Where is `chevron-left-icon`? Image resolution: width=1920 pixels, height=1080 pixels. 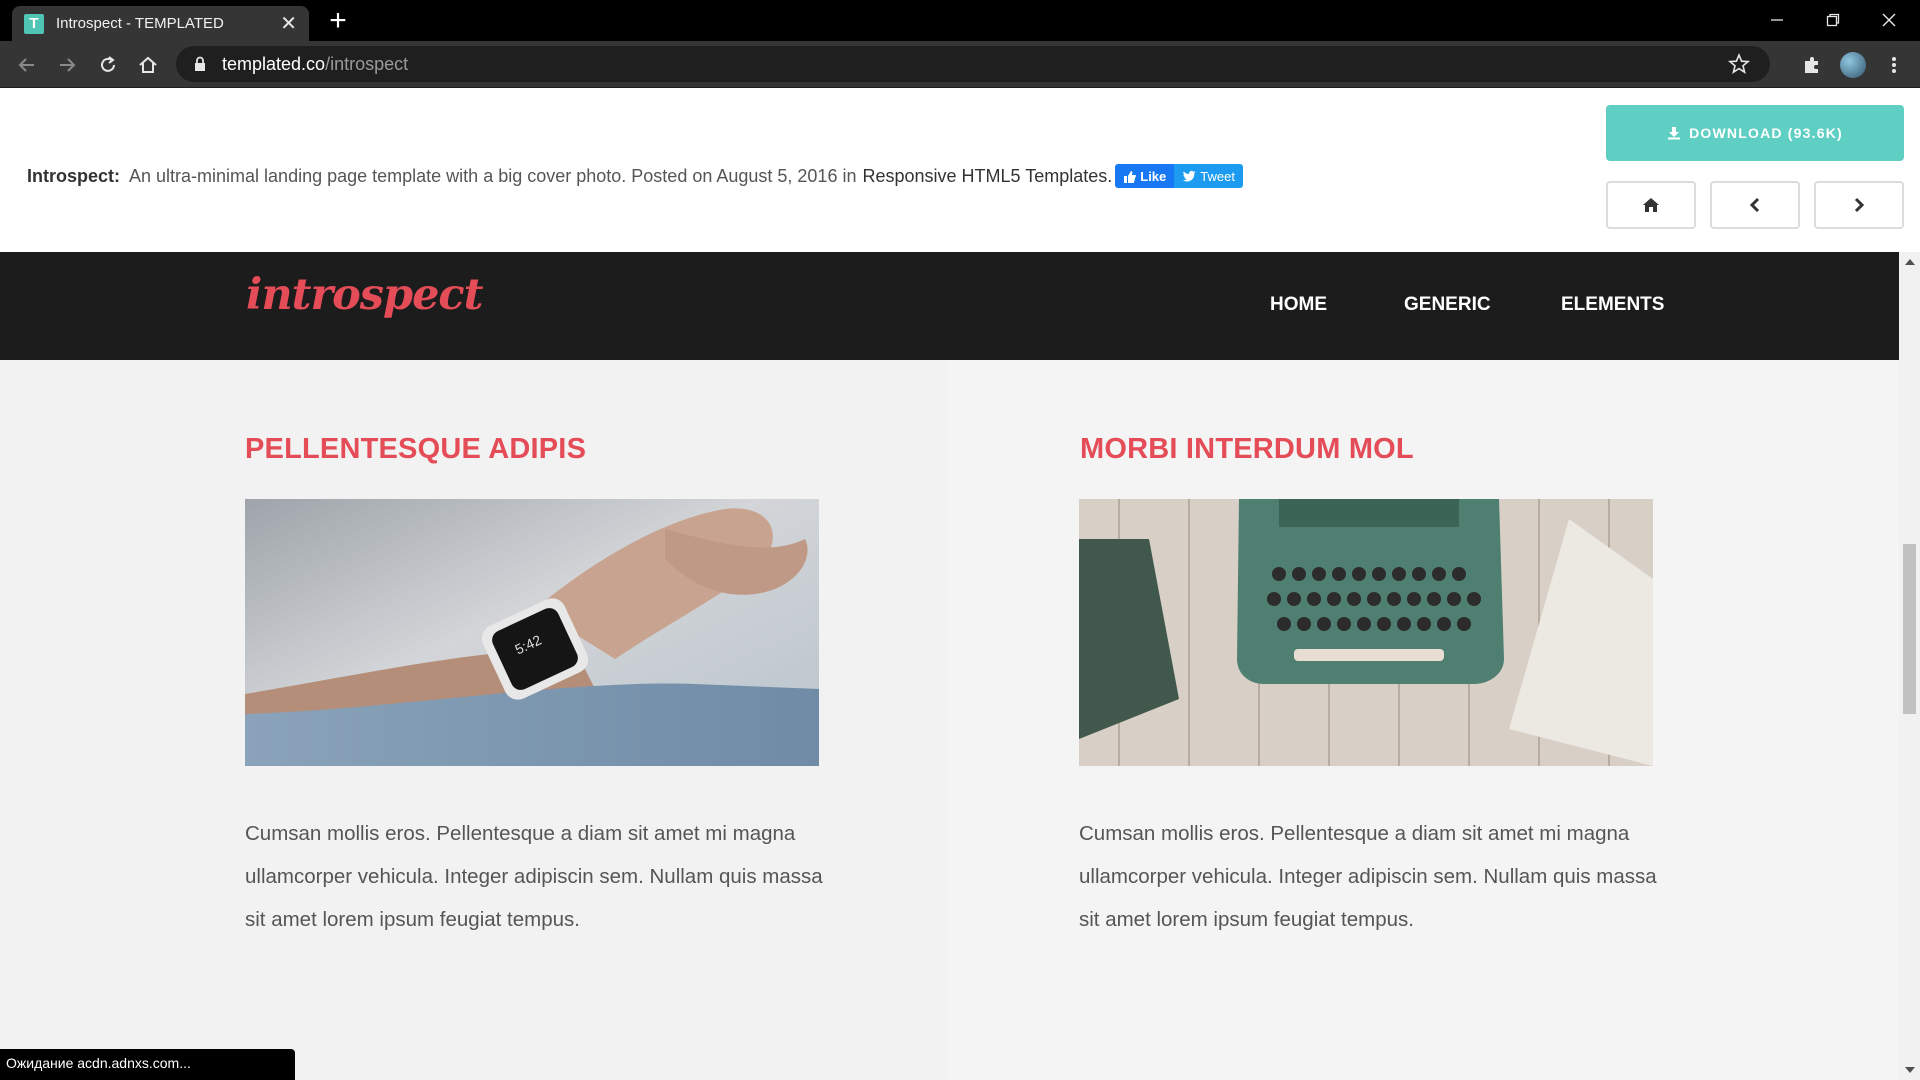
chevron-left-icon is located at coordinates (1754, 205).